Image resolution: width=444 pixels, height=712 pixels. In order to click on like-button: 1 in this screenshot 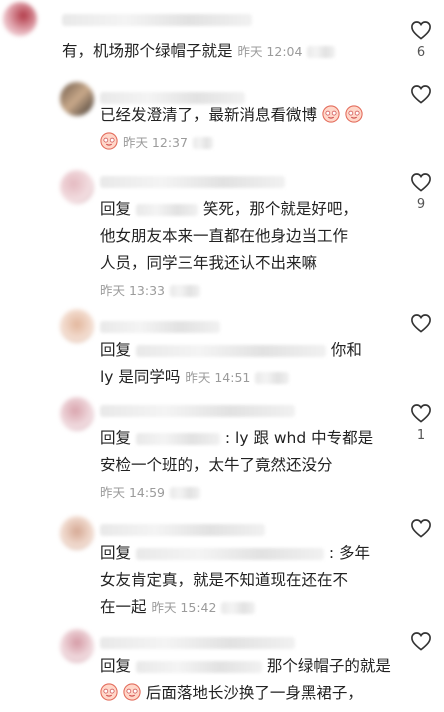, I will do `click(421, 423)`.